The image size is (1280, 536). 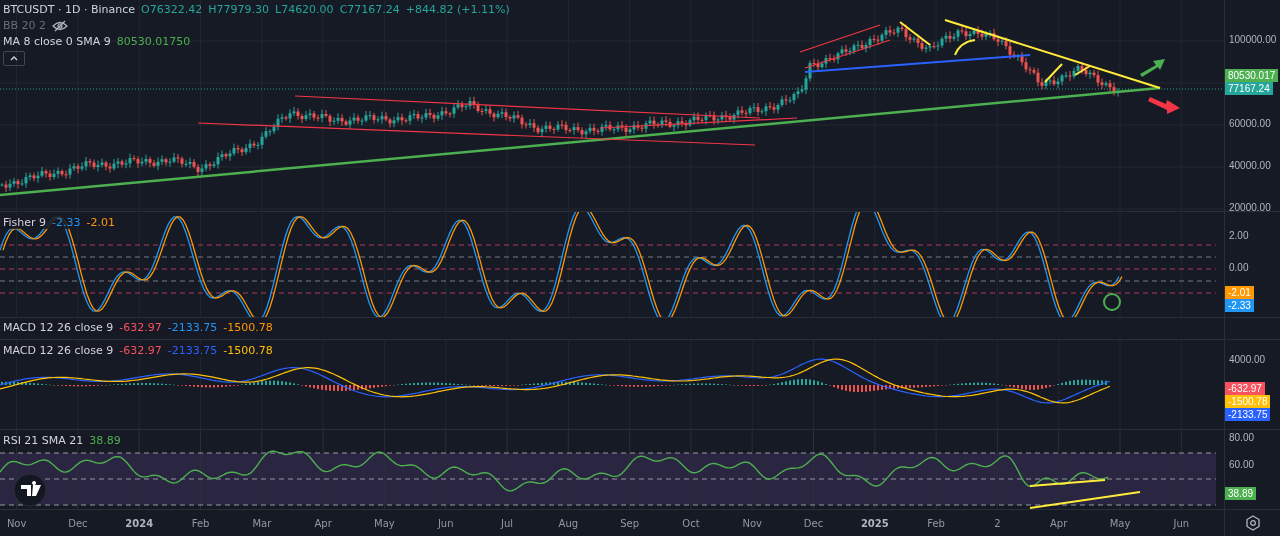 I want to click on time-axis-label: 2025, so click(x=874, y=523).